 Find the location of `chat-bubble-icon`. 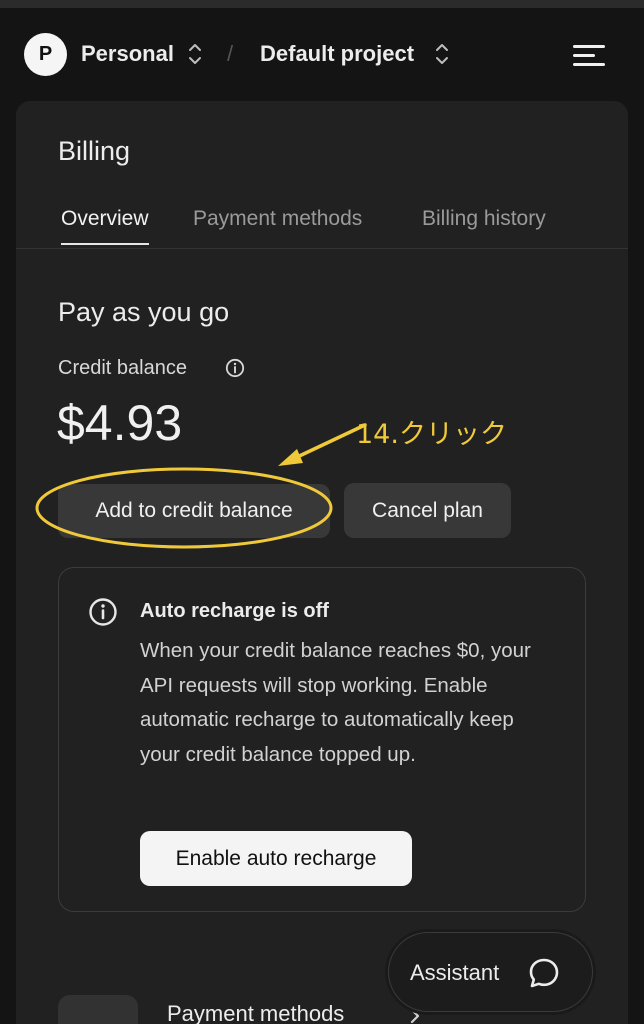

chat-bubble-icon is located at coordinates (544, 973).